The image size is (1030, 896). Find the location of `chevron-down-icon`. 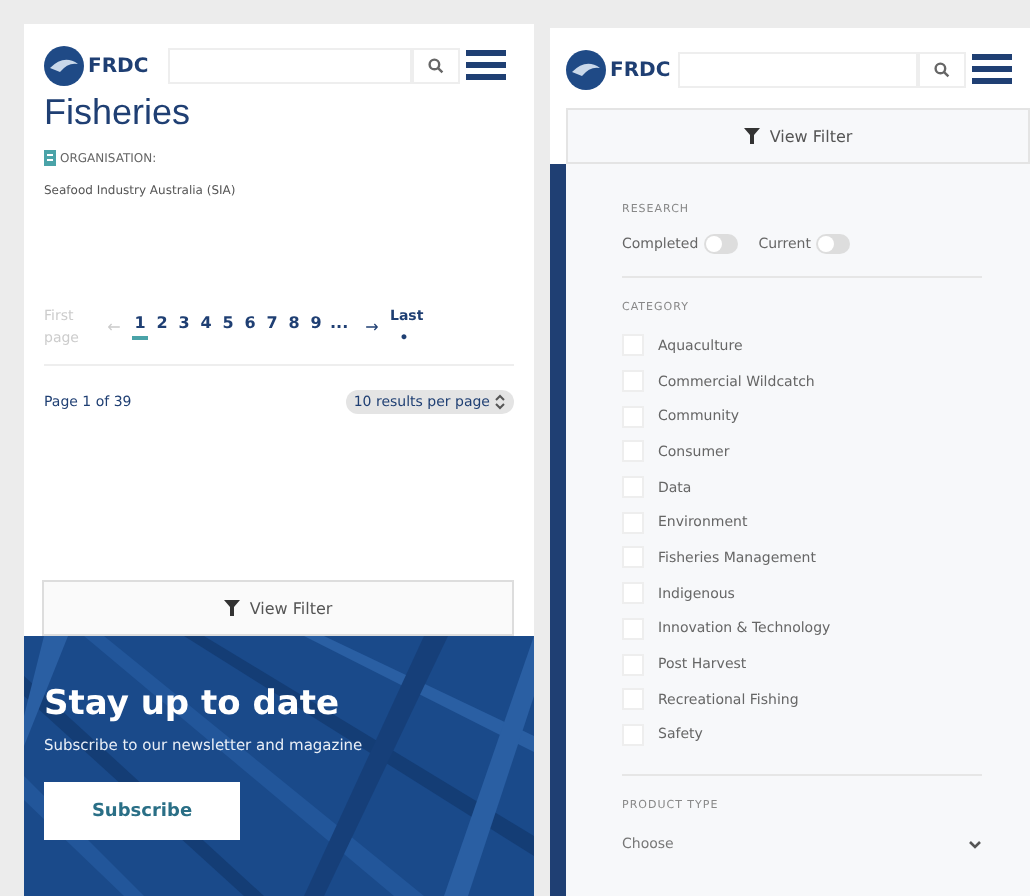

chevron-down-icon is located at coordinates (975, 844).